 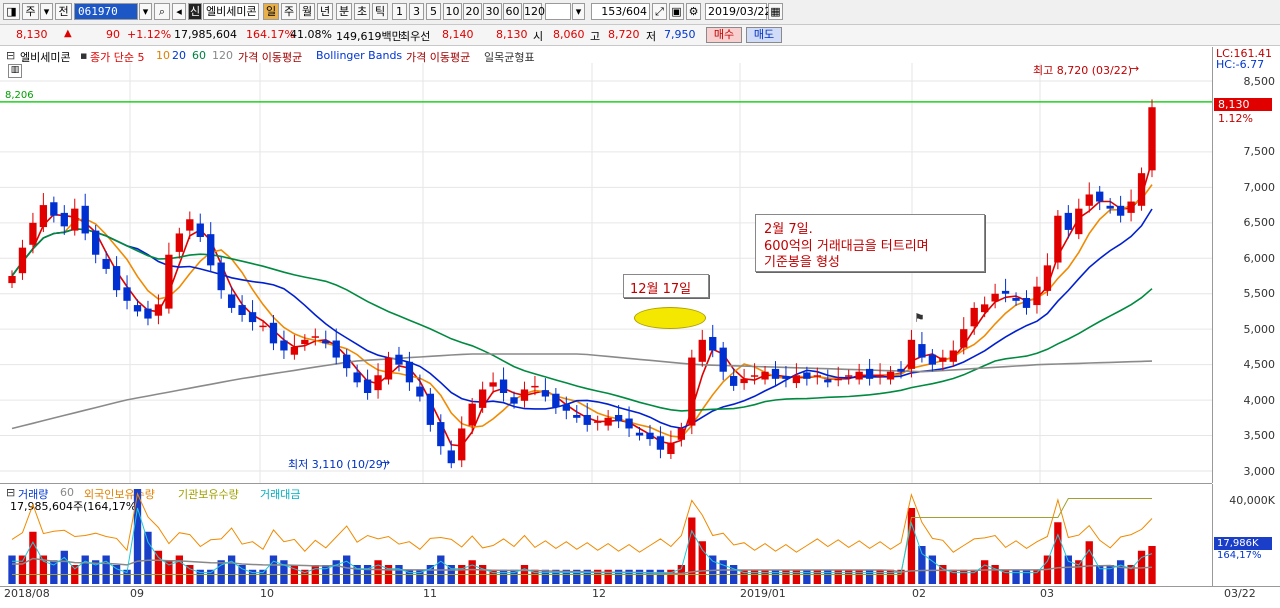 I want to click on feb7-callout: 2월 7일. 600억의 거래대금을 터트리며 기준봉을 형성, so click(x=870, y=243).